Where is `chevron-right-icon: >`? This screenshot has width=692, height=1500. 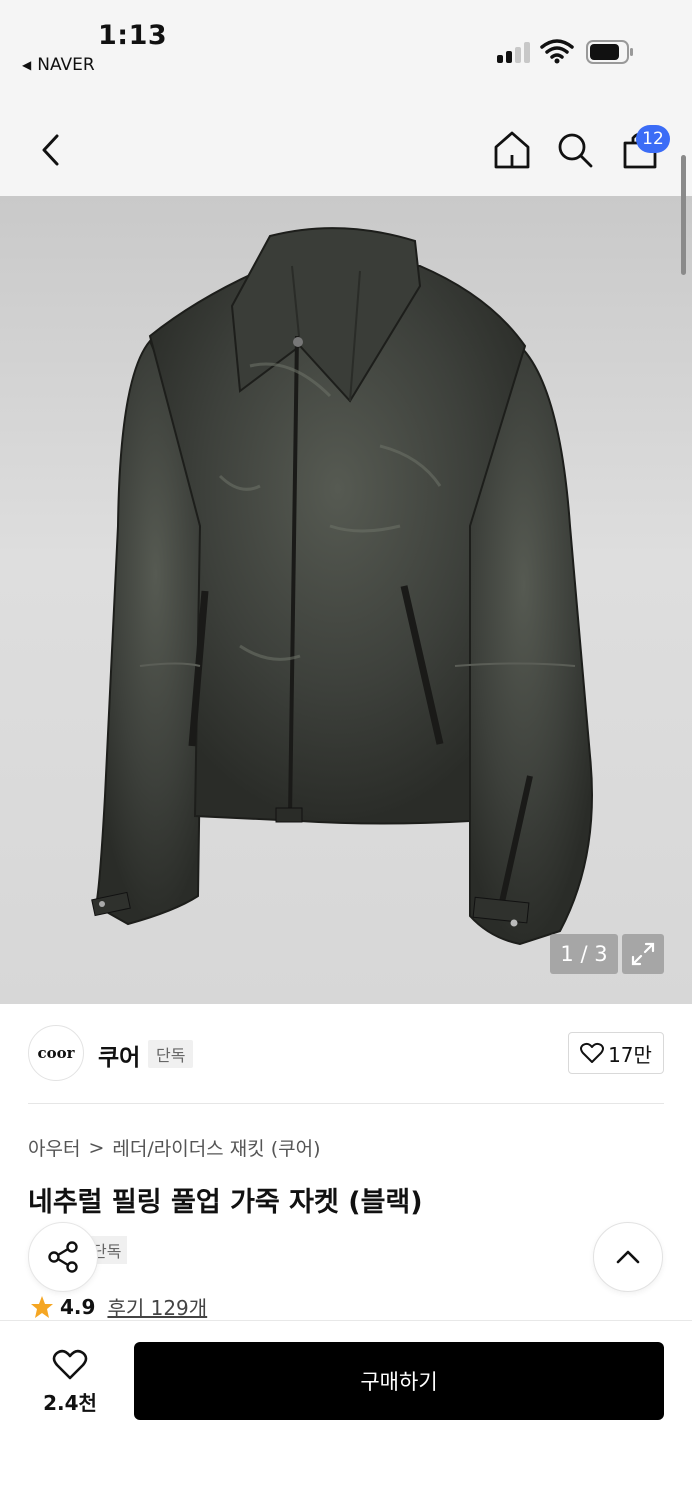
chevron-right-icon: > is located at coordinates (96, 1147).